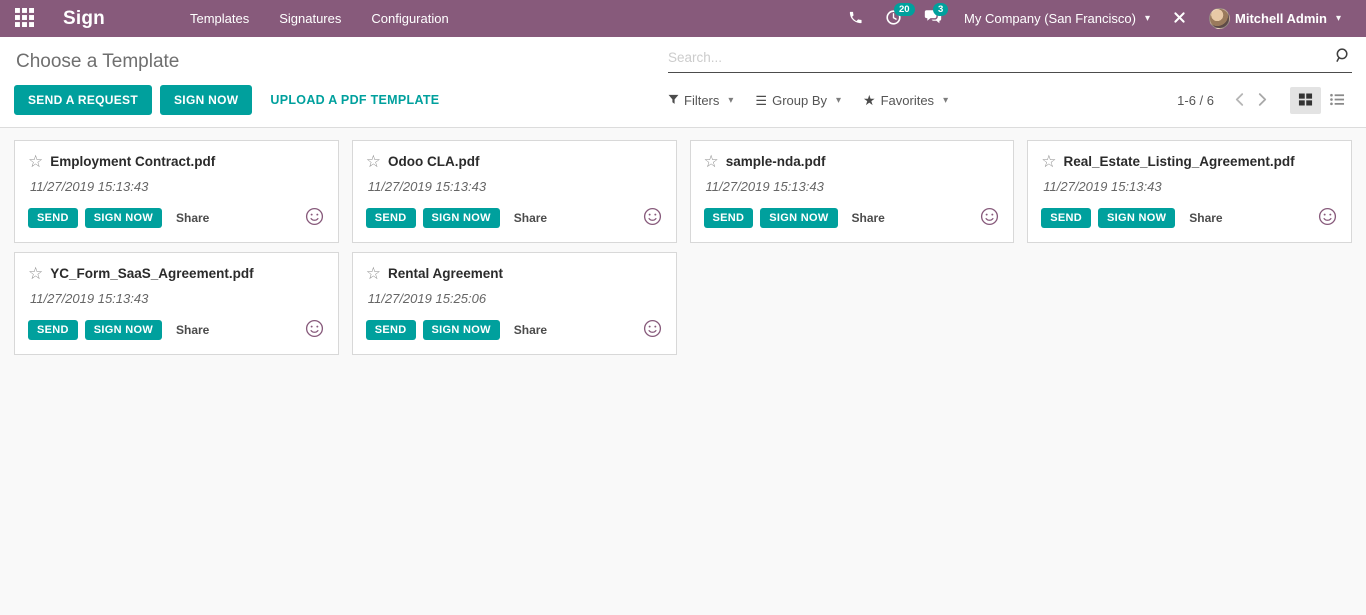  Describe the element at coordinates (700, 100) in the screenshot. I see `filters-dropdown: Filters ▾` at that location.